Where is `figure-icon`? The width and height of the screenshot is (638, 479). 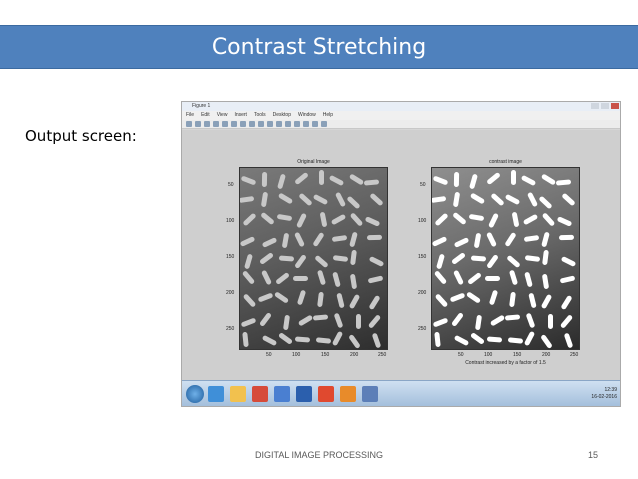
figure-icon is located at coordinates (370, 394).